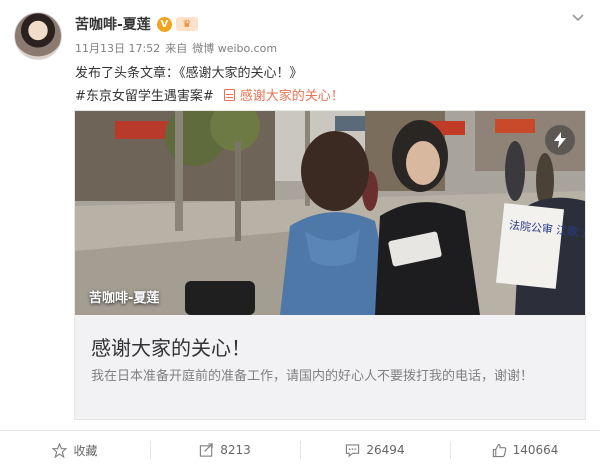 This screenshot has width=600, height=469. I want to click on action-bar: 收藏 8213 26494 140664, so click(300, 450).